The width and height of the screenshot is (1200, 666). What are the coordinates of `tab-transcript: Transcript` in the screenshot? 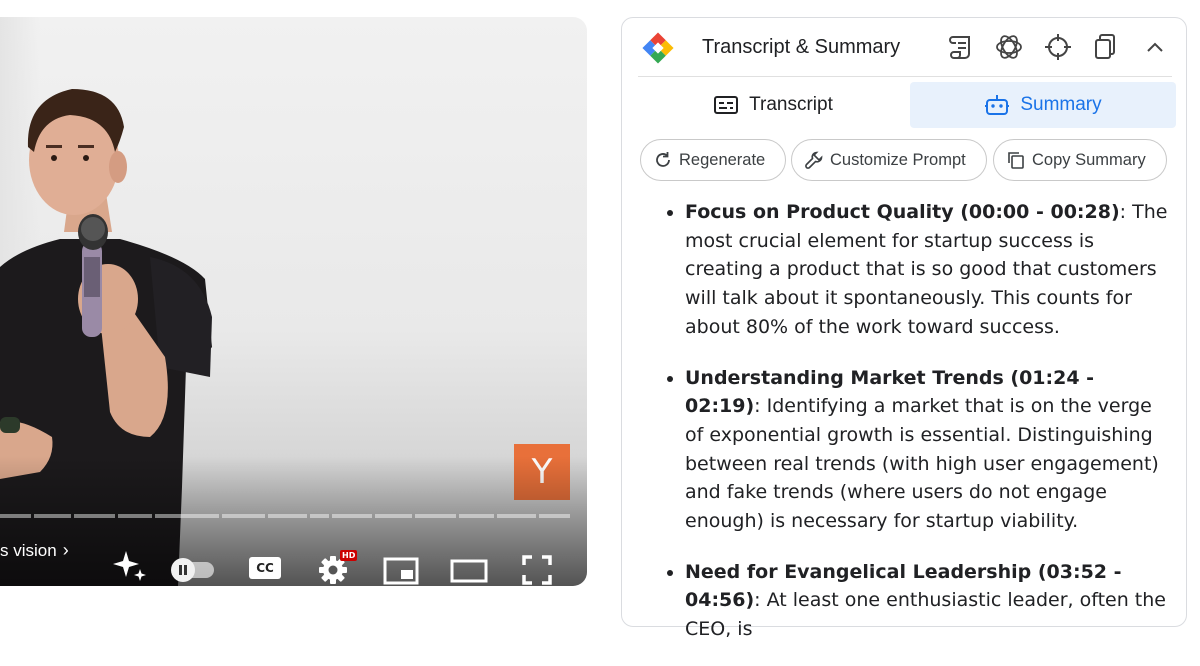 It's located at (773, 105).